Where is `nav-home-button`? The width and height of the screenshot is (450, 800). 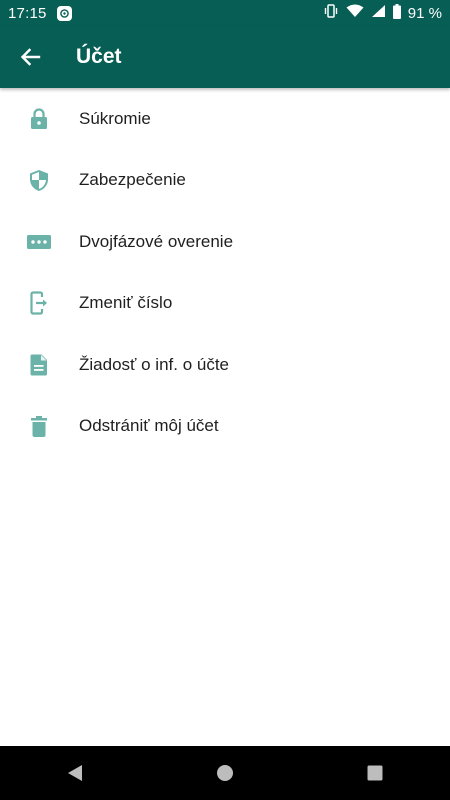
nav-home-button is located at coordinates (225, 773).